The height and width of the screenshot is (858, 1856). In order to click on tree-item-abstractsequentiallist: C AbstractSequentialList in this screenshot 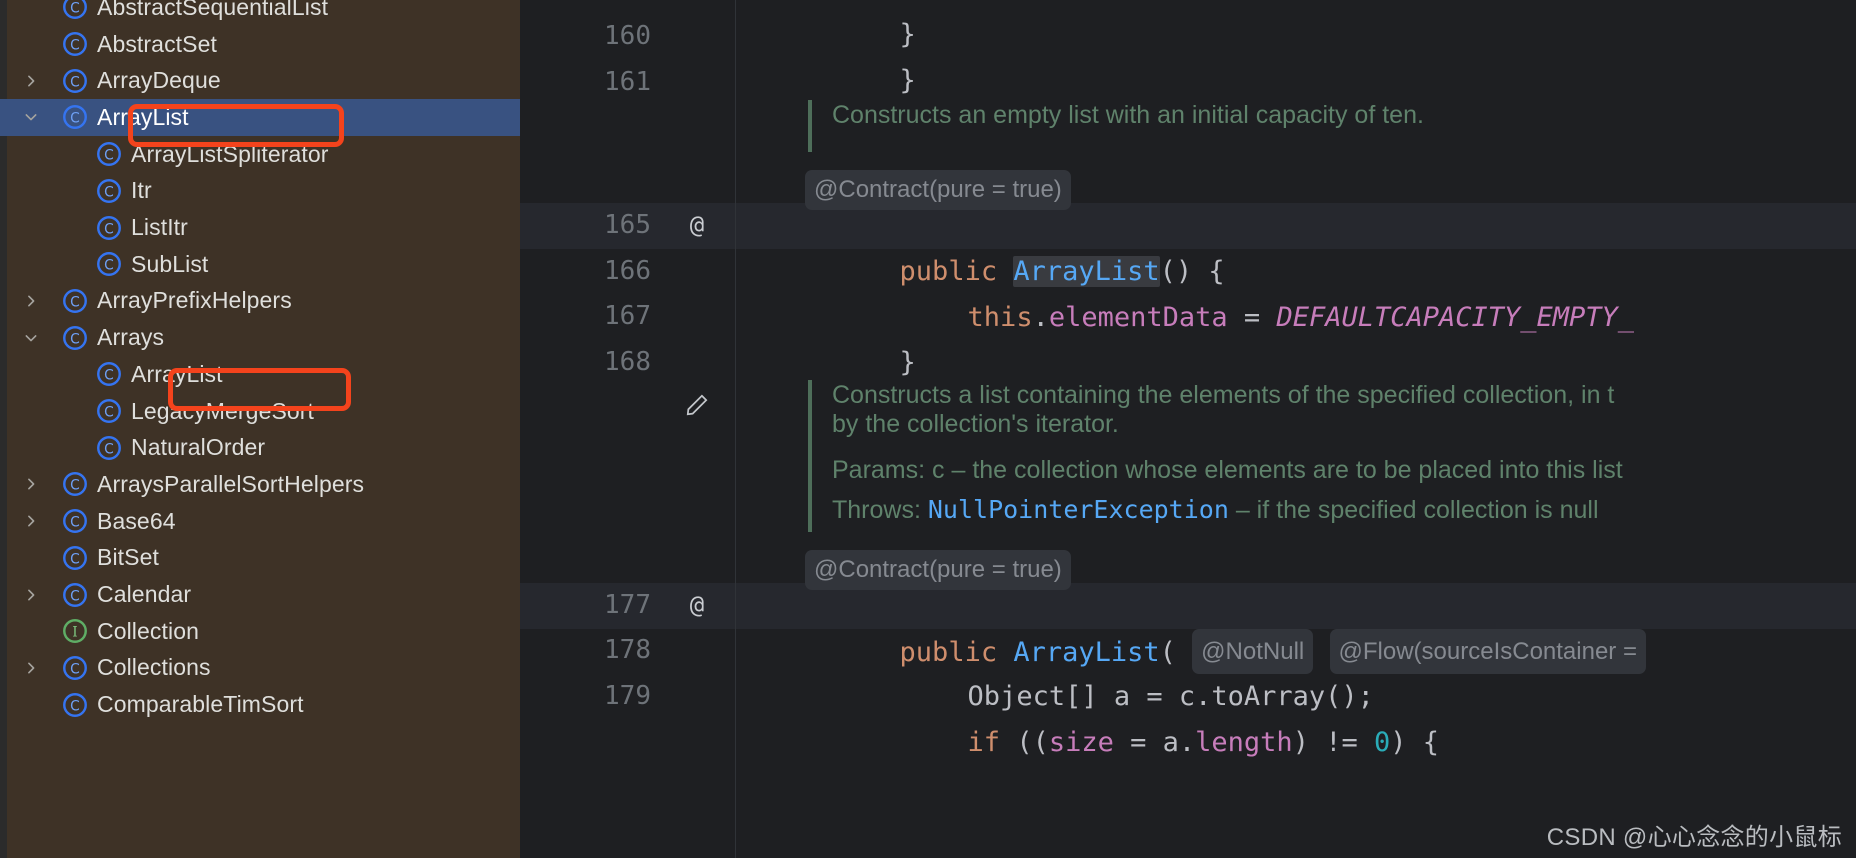, I will do `click(260, 13)`.